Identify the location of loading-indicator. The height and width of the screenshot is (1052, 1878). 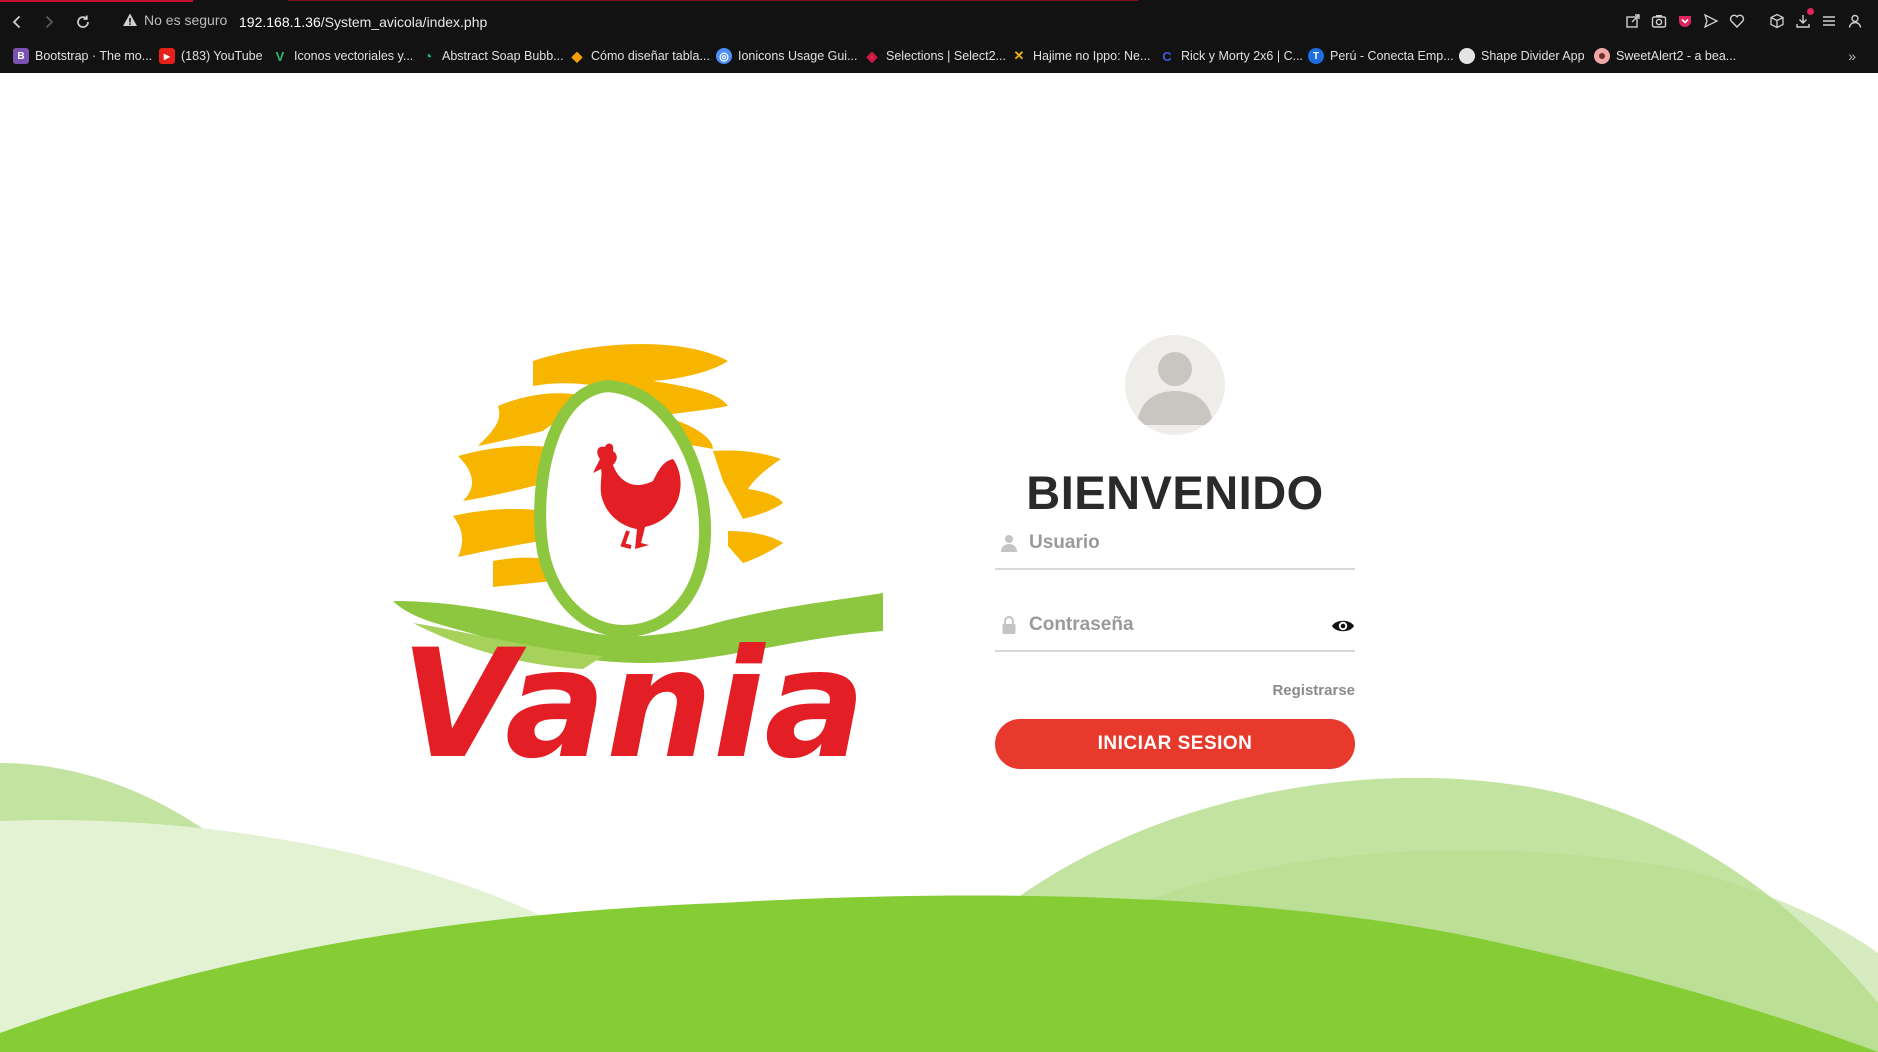
(713, 0).